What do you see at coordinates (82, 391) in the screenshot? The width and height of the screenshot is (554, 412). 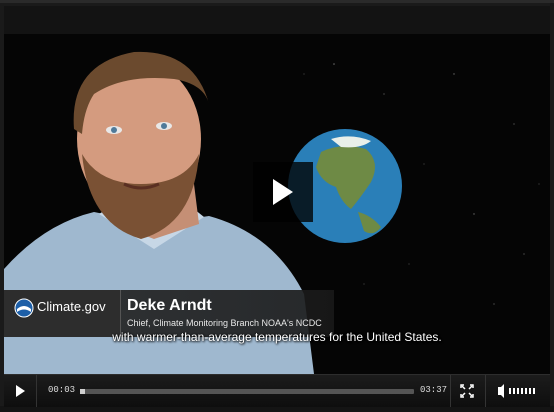 I see `seek-progress` at bounding box center [82, 391].